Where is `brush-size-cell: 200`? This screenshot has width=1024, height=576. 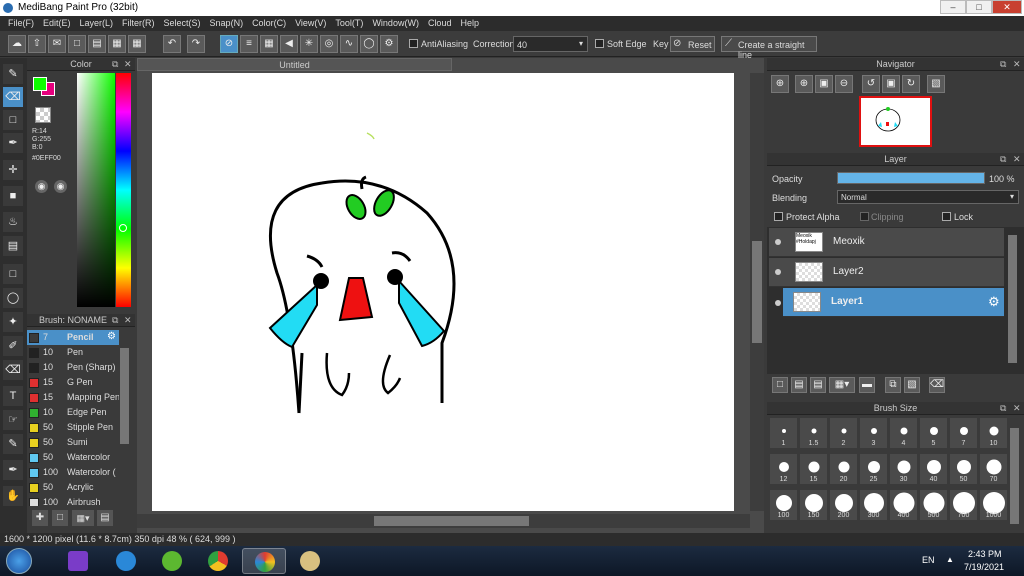 brush-size-cell: 200 is located at coordinates (843, 505).